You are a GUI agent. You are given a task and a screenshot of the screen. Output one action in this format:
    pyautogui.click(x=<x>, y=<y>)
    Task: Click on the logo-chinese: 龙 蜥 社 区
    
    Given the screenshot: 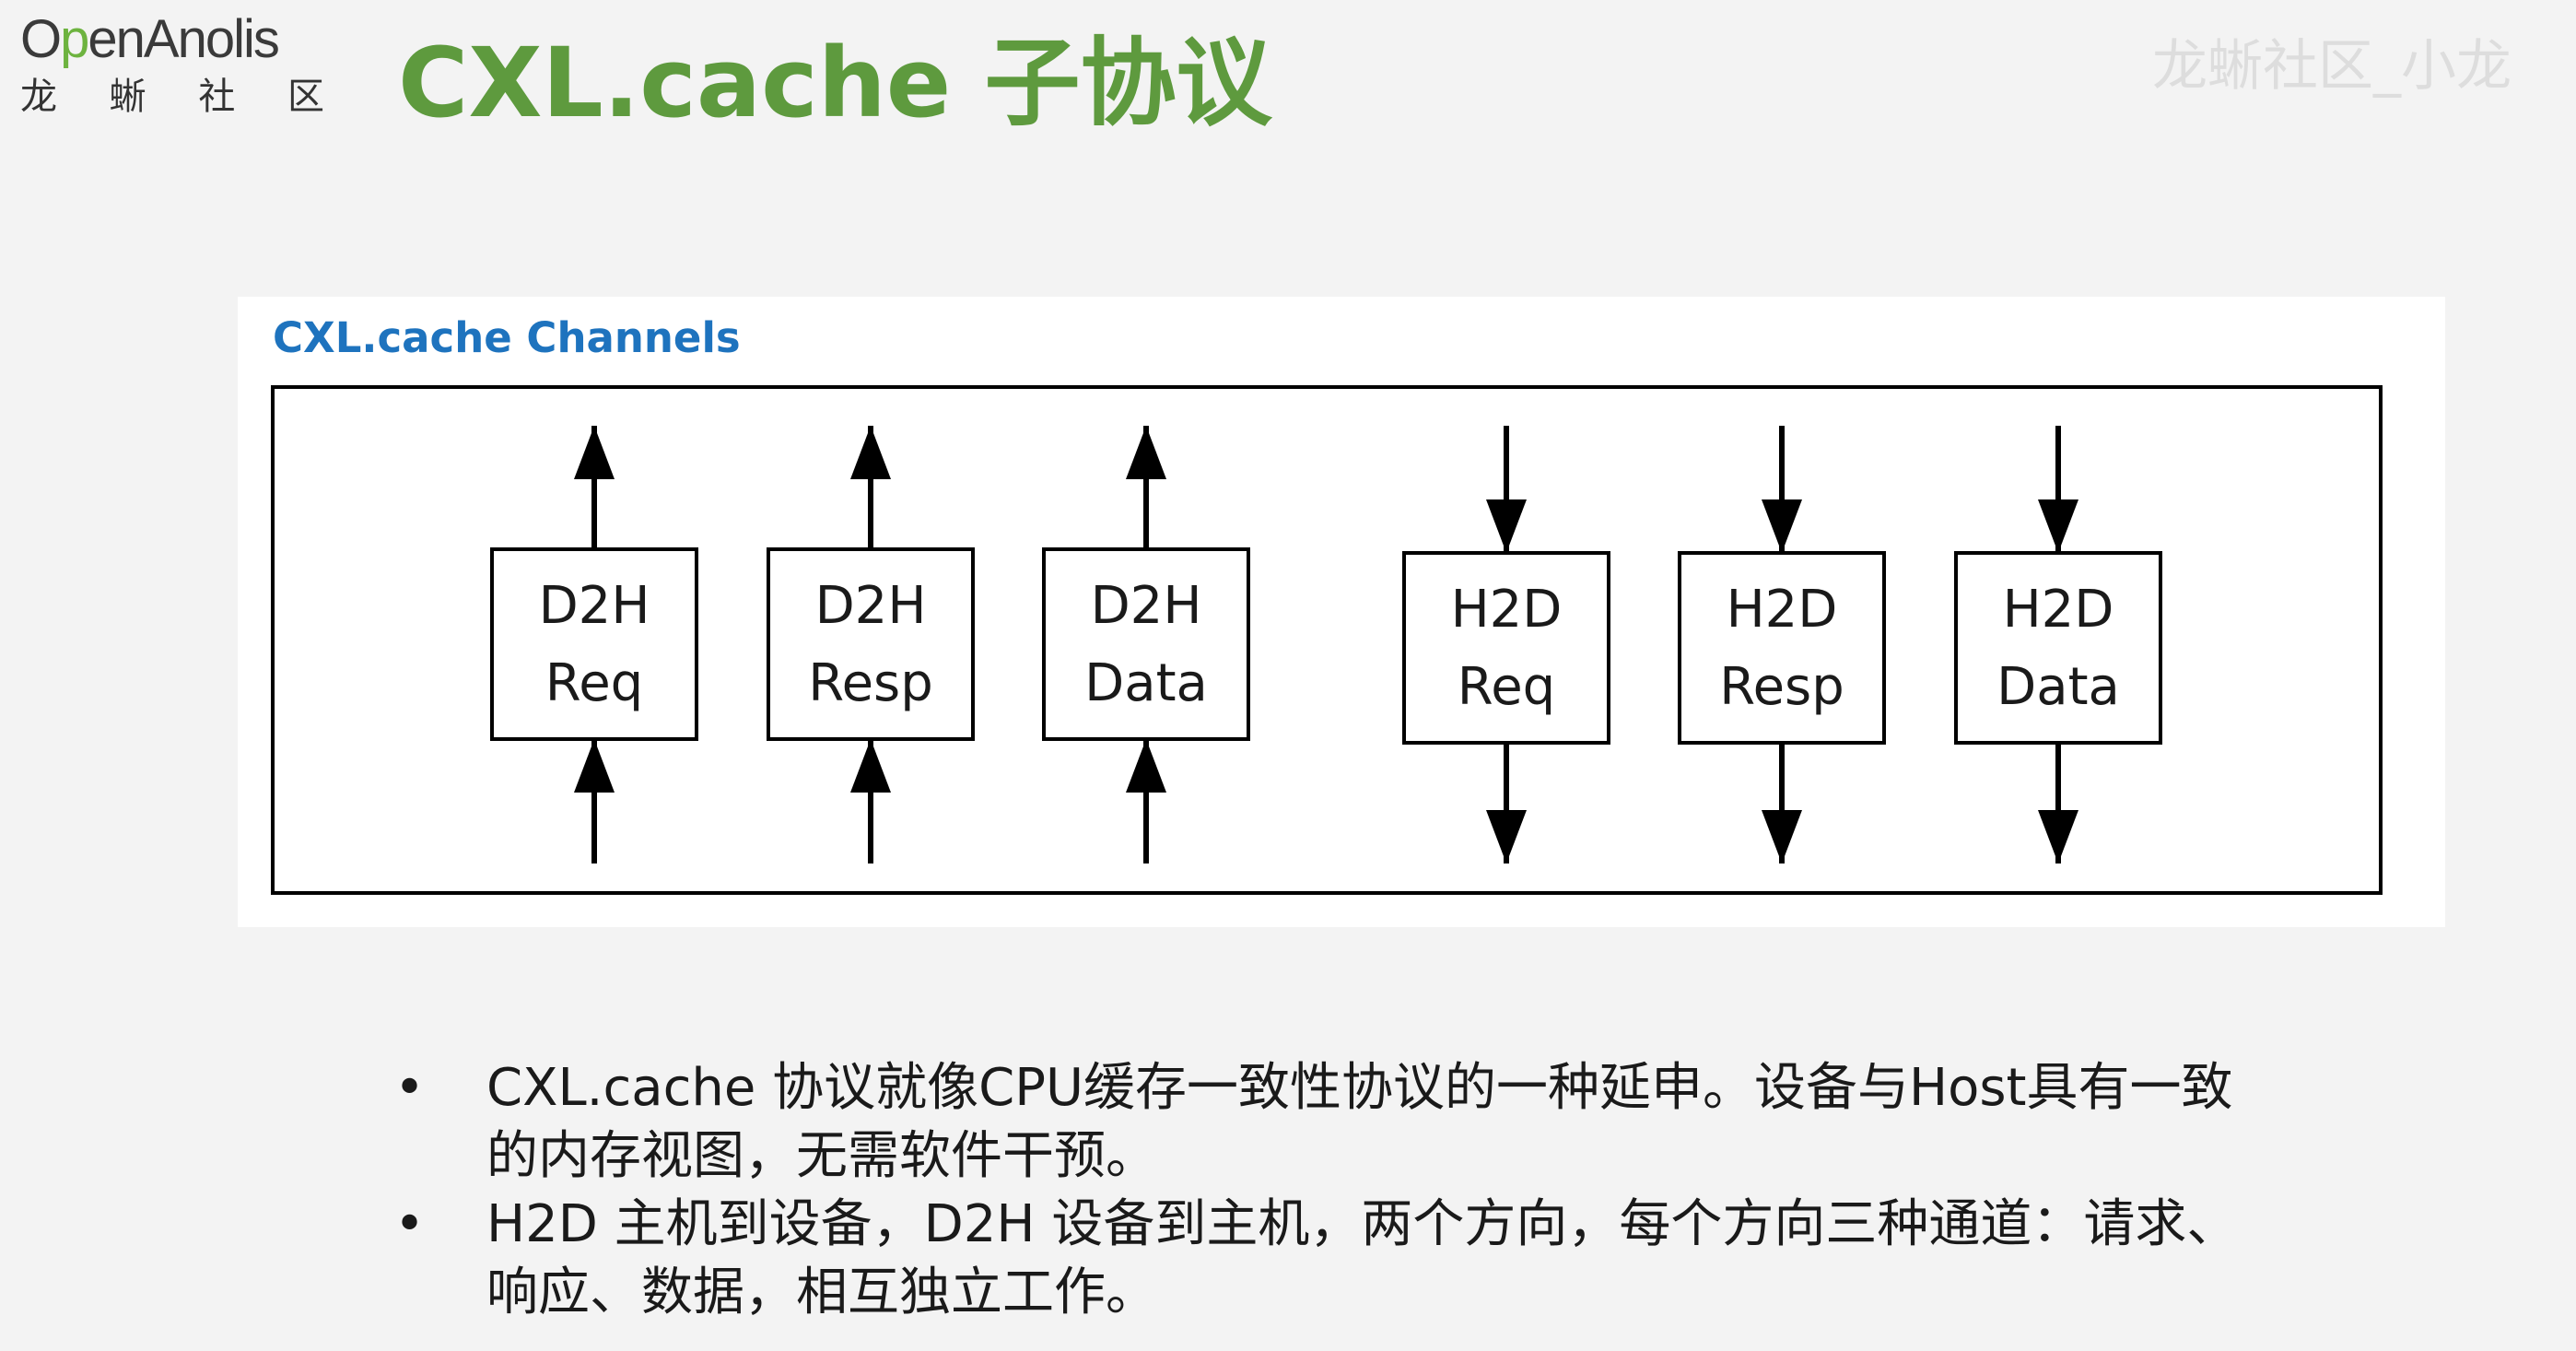 What is the action you would take?
    pyautogui.click(x=172, y=97)
    